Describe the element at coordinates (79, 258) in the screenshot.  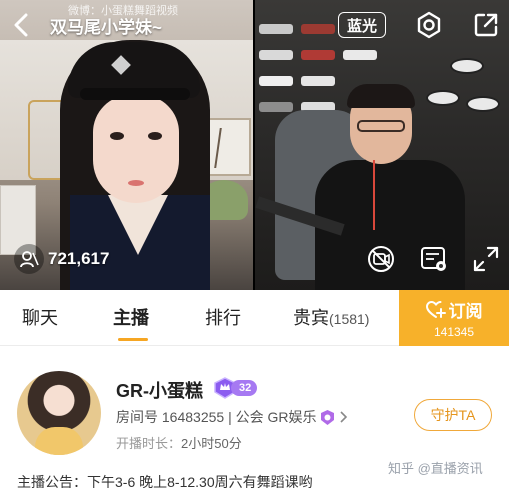
I see `viewer-count: 721,617` at that location.